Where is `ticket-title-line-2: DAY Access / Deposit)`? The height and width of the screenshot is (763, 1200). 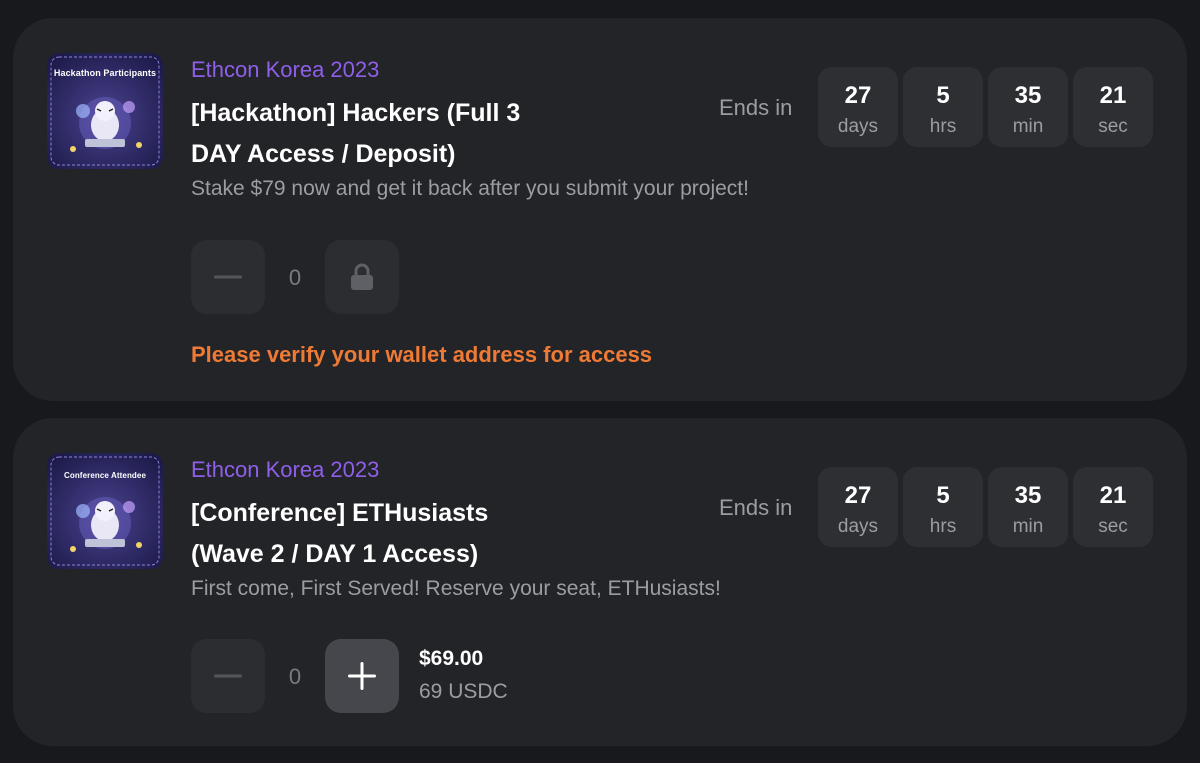
ticket-title-line-2: DAY Access / Deposit) is located at coordinates (323, 154).